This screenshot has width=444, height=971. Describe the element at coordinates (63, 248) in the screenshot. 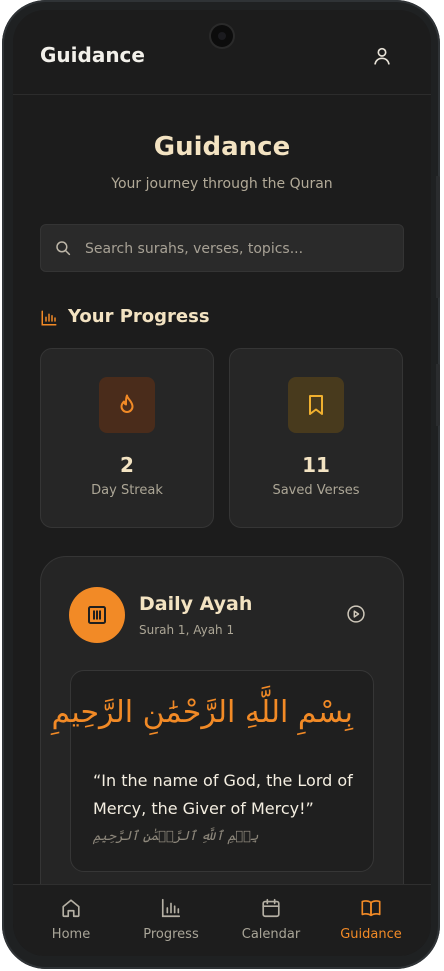

I see `search-icon` at that location.